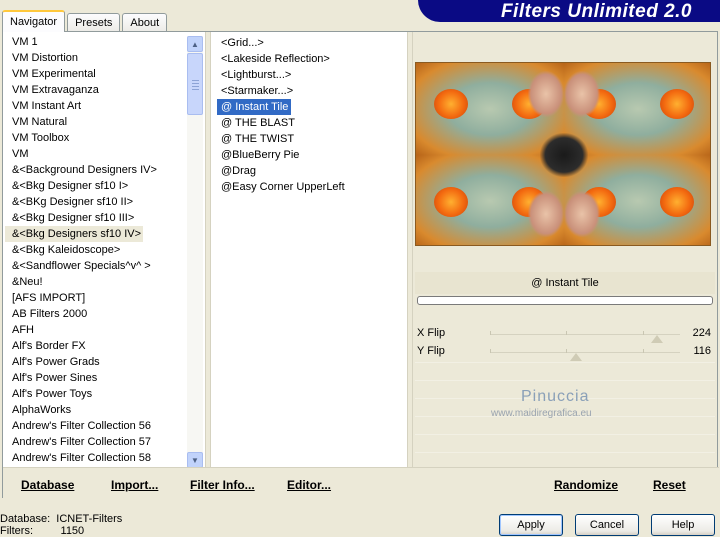 This screenshot has height=537, width=720. I want to click on watermark-name: Pinuccia, so click(555, 396).